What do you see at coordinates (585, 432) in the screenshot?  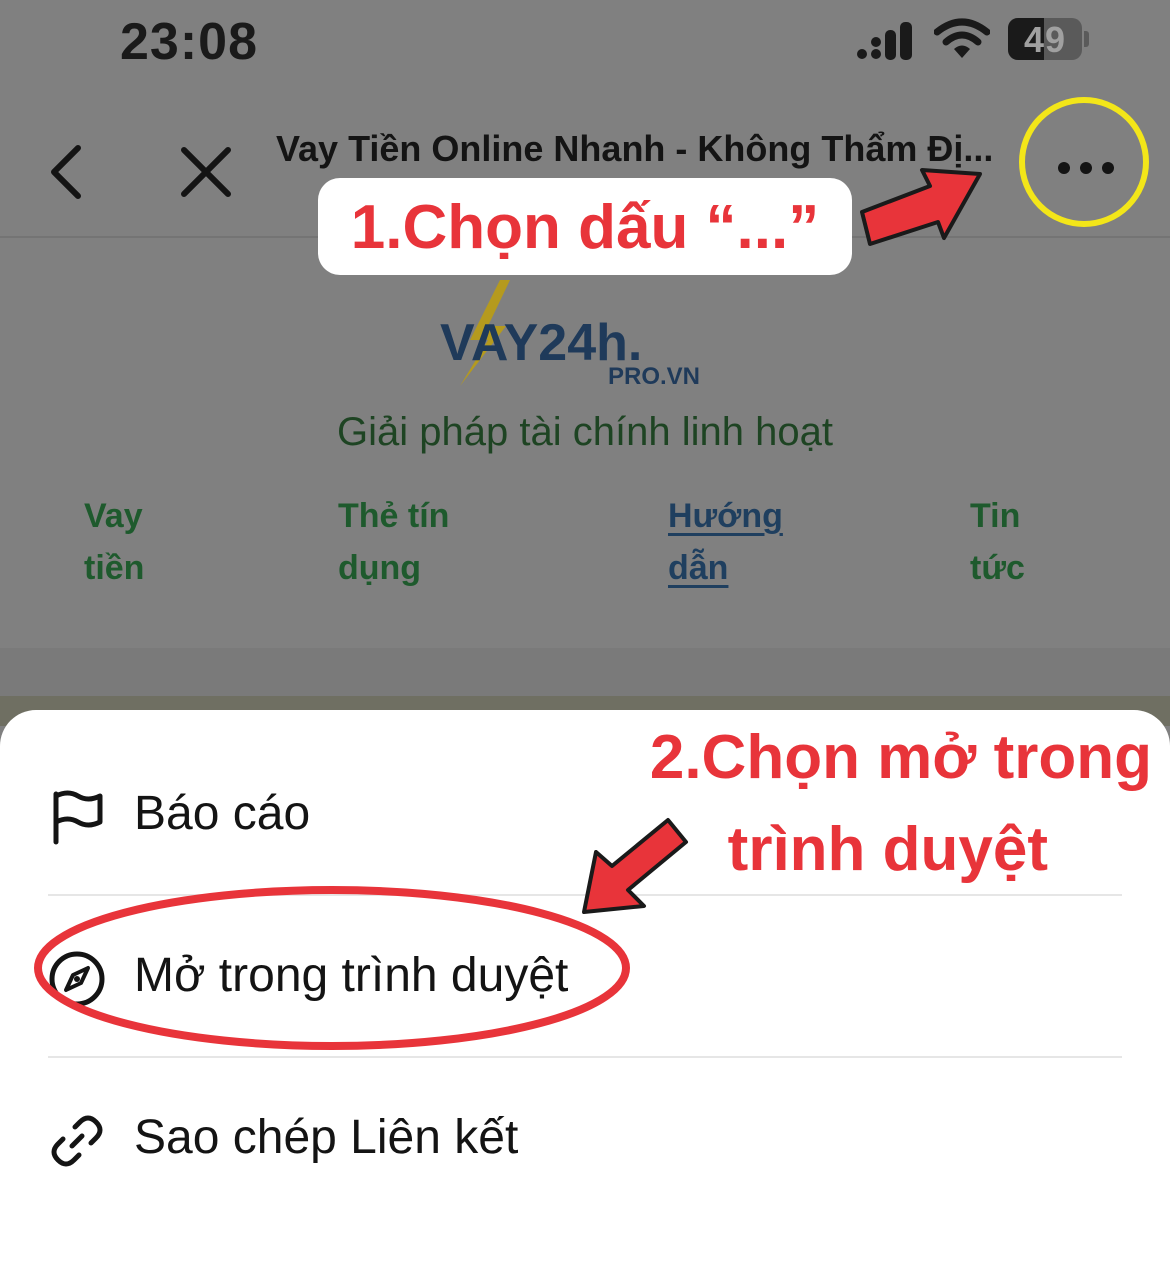 I see `site-tagline: Giải pháp tài chính linh hoạt` at bounding box center [585, 432].